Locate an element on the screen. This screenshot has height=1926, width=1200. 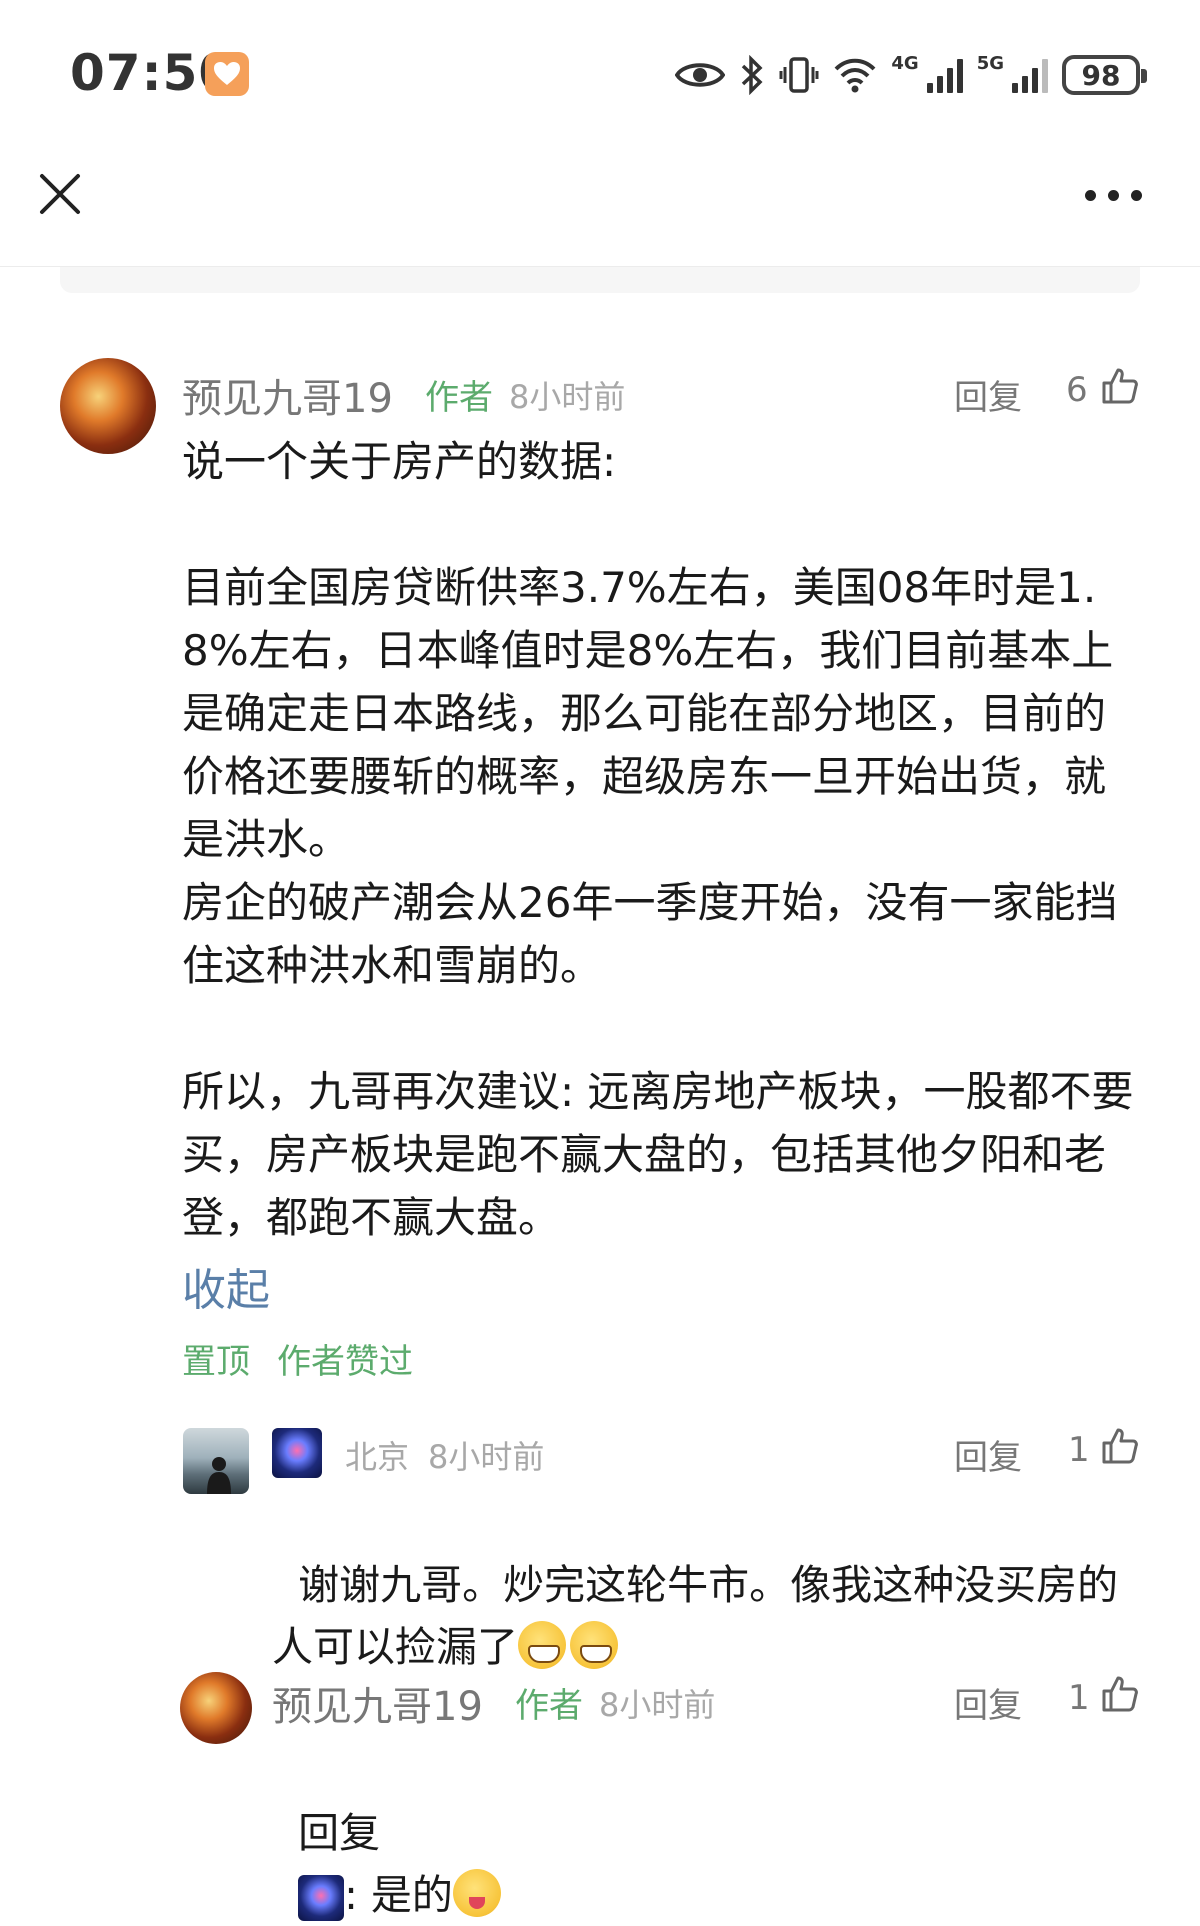
like-count: 6 is located at coordinates (1077, 390).